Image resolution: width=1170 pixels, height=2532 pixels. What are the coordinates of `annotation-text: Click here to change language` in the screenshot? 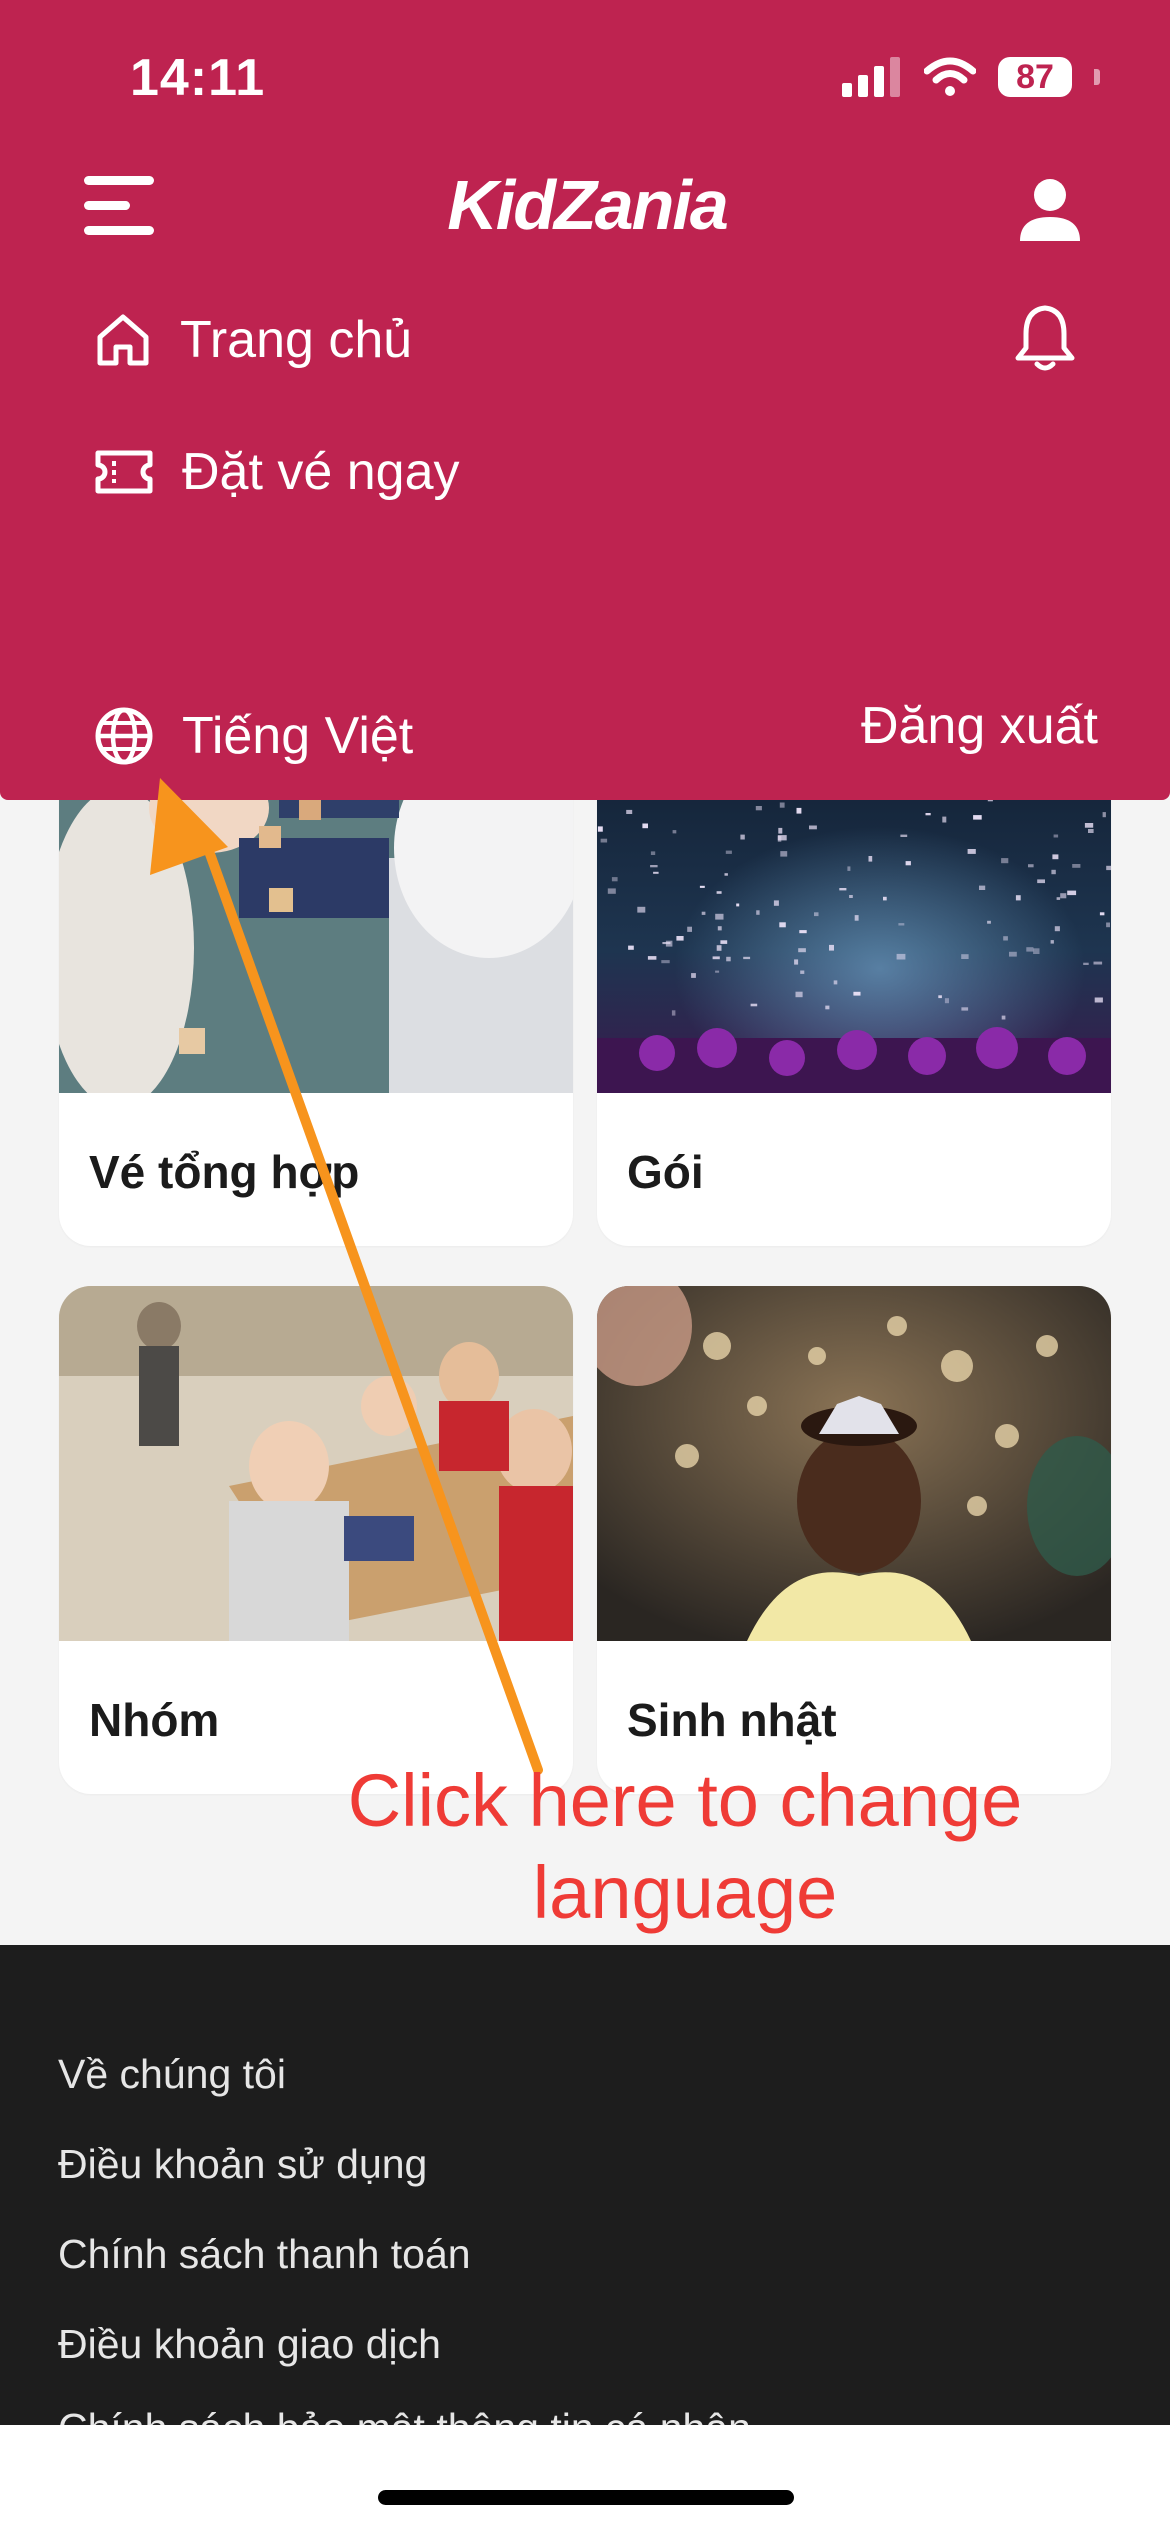 It's located at (685, 1847).